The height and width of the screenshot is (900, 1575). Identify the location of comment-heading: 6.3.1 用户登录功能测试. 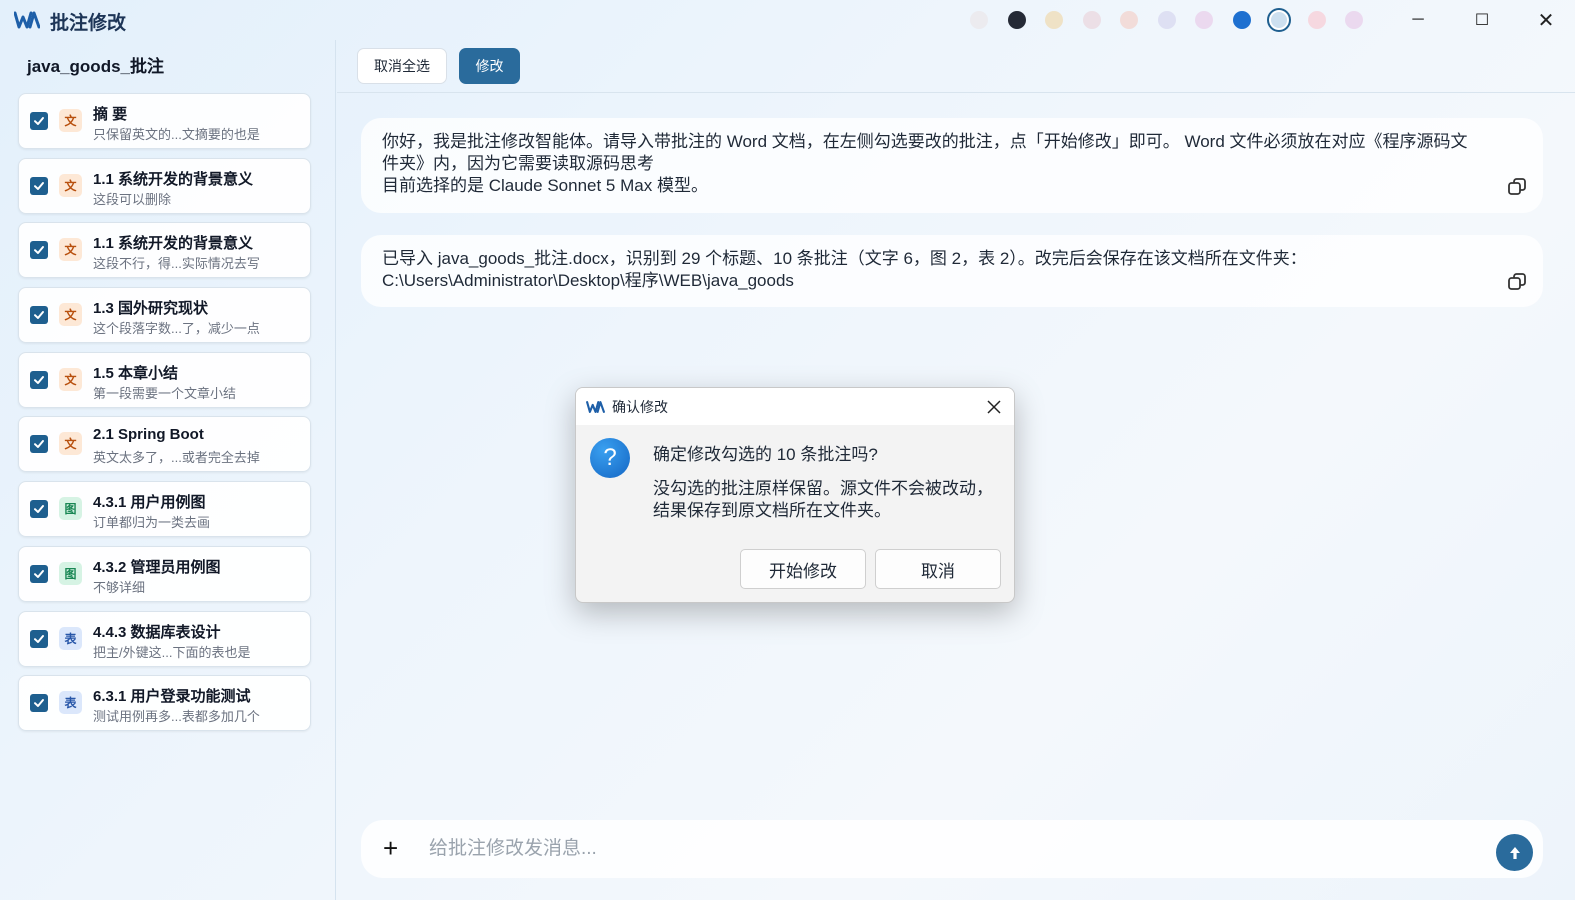
(172, 697).